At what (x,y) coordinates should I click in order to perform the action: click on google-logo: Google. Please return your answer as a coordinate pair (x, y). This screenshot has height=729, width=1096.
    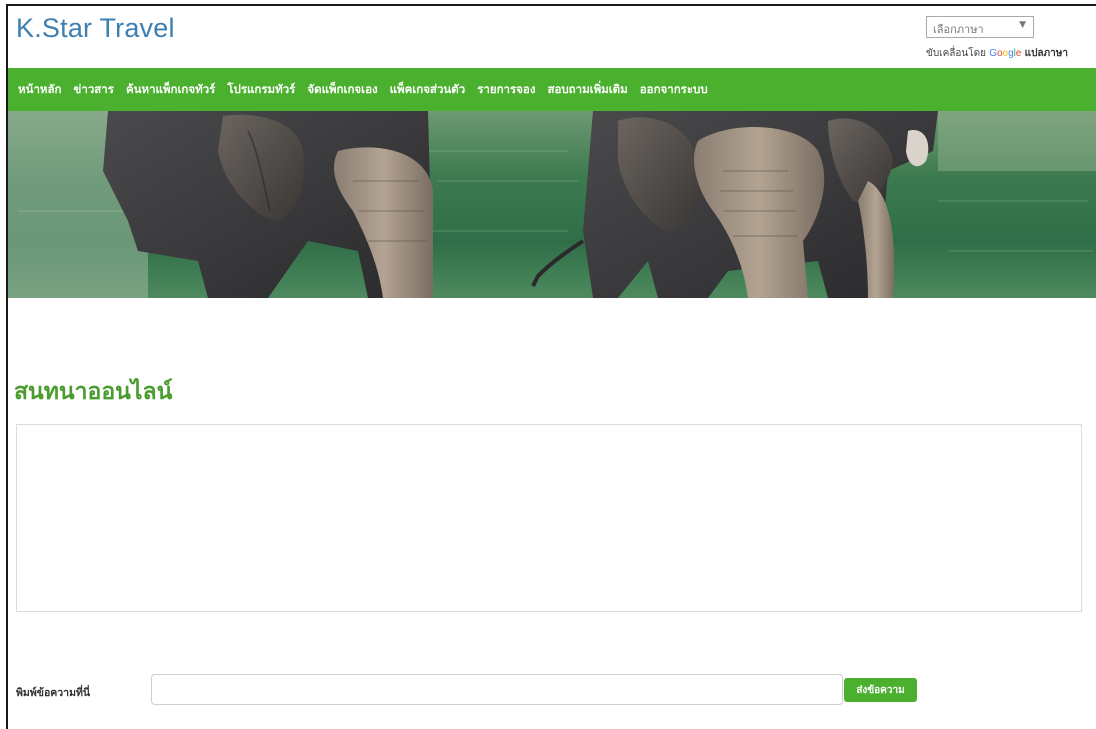
    Looking at the image, I should click on (1005, 53).